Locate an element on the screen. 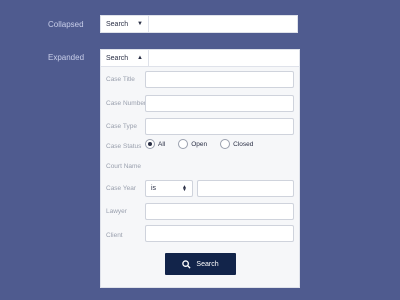 This screenshot has height=300, width=400. status-open-label: Open is located at coordinates (199, 144).